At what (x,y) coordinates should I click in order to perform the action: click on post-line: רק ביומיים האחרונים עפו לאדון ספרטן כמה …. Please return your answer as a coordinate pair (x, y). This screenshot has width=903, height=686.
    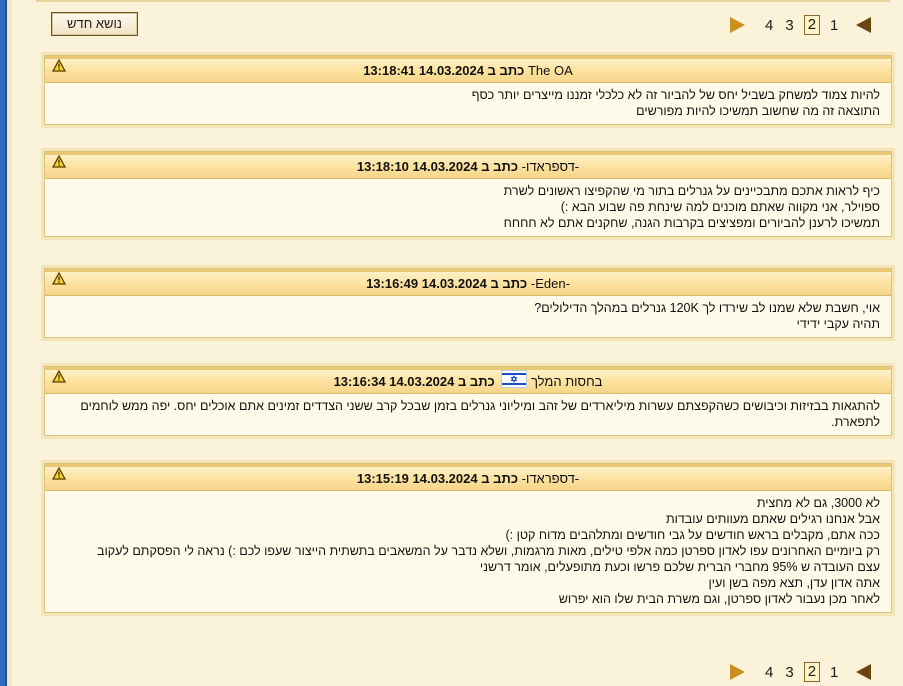
    Looking at the image, I should click on (488, 551).